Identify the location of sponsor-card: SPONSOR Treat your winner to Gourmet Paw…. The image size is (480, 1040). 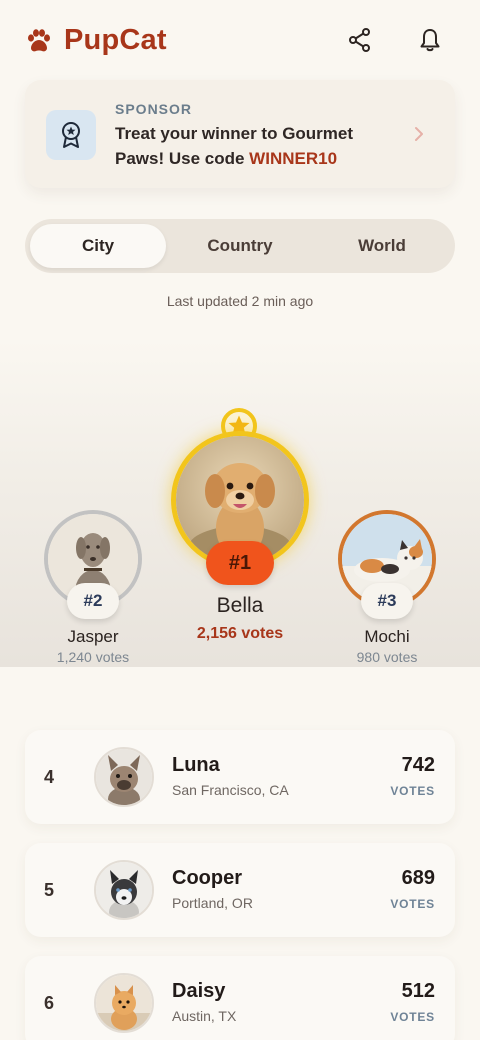
(240, 134).